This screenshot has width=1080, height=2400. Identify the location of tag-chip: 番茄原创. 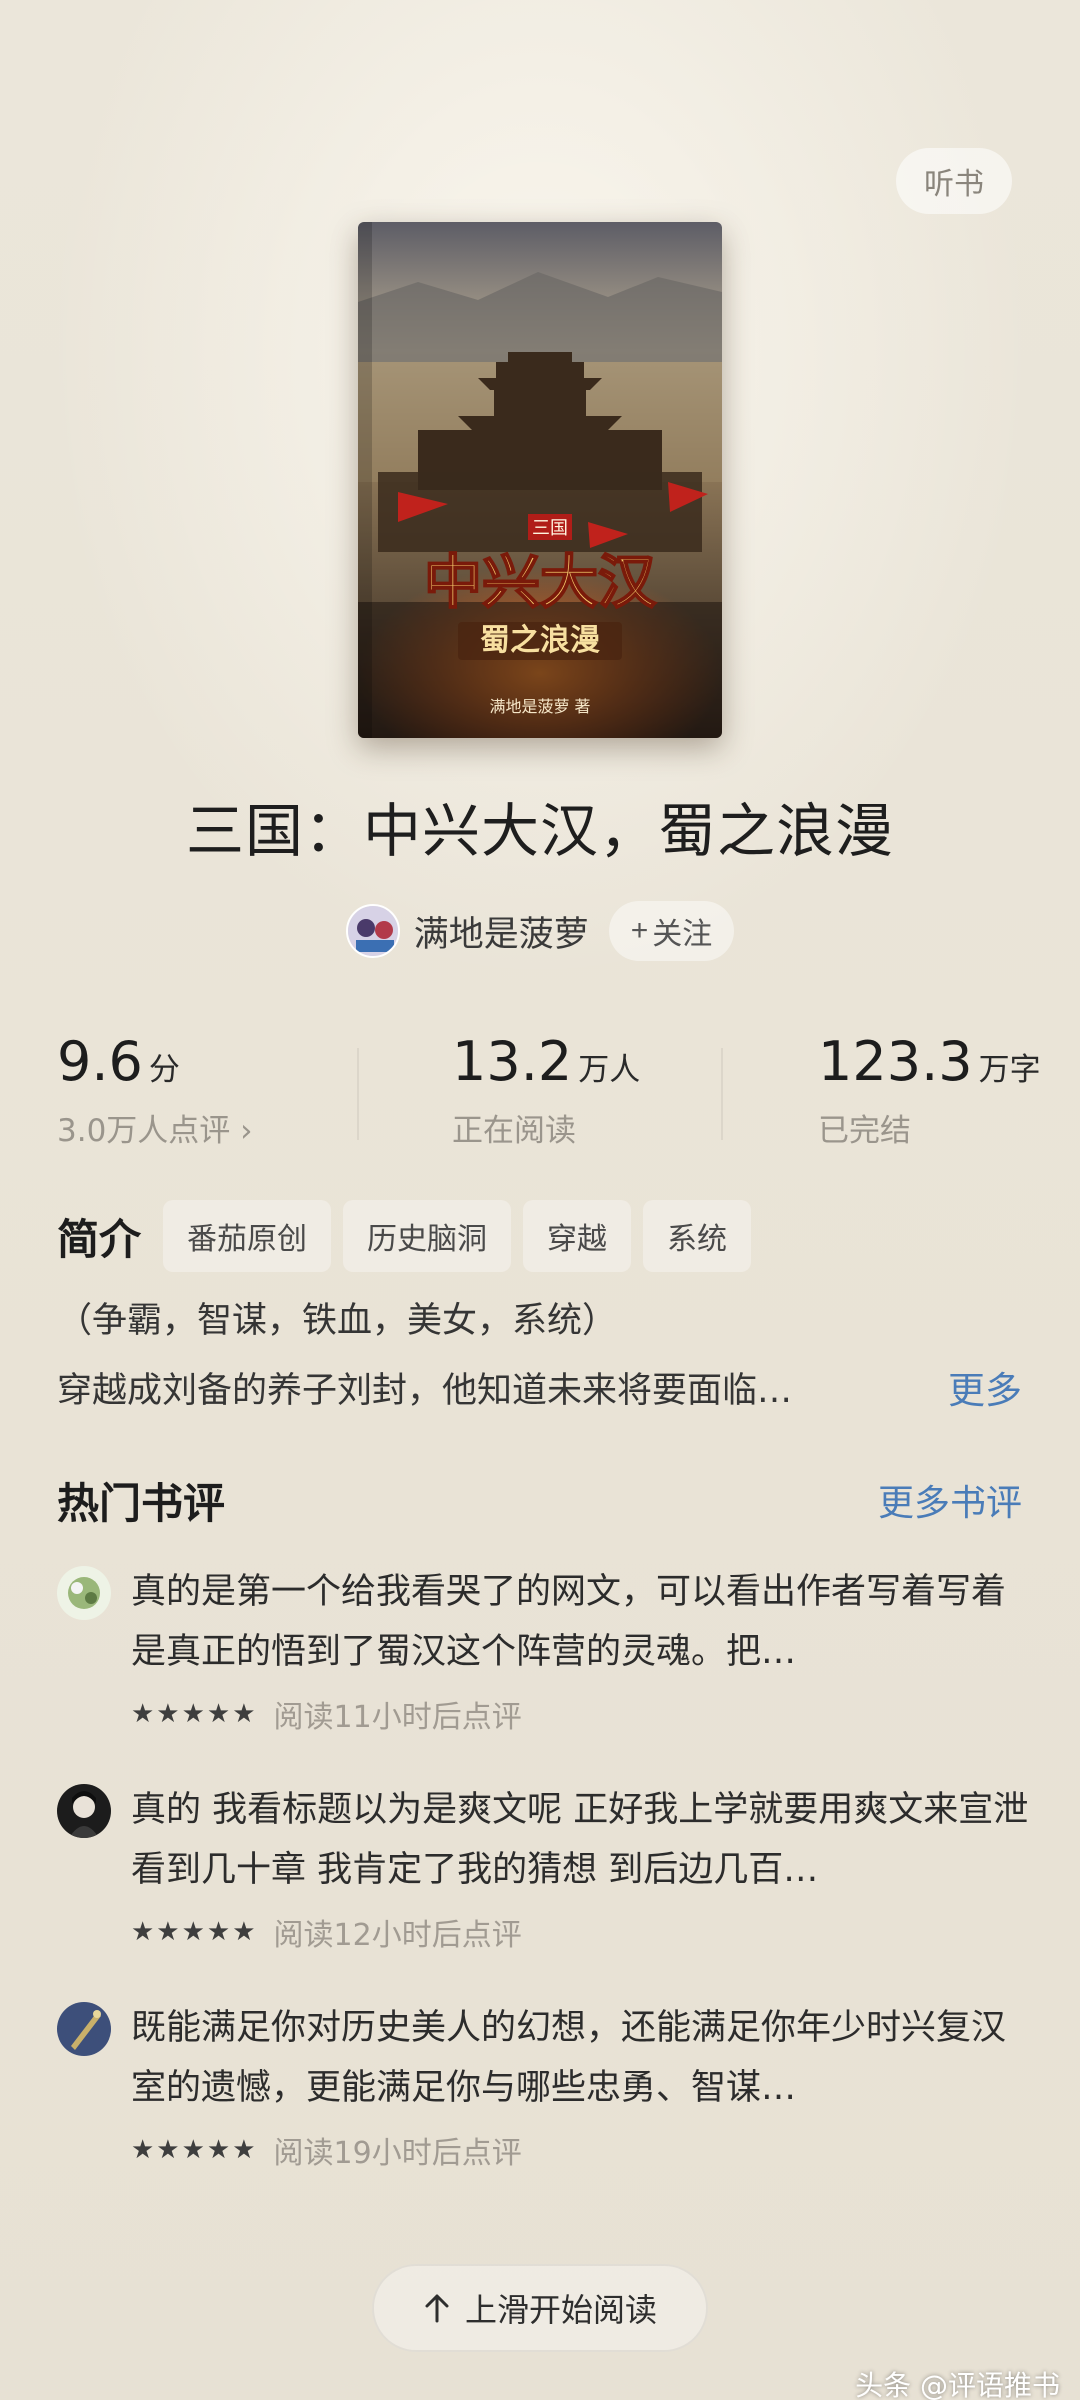
(247, 1236).